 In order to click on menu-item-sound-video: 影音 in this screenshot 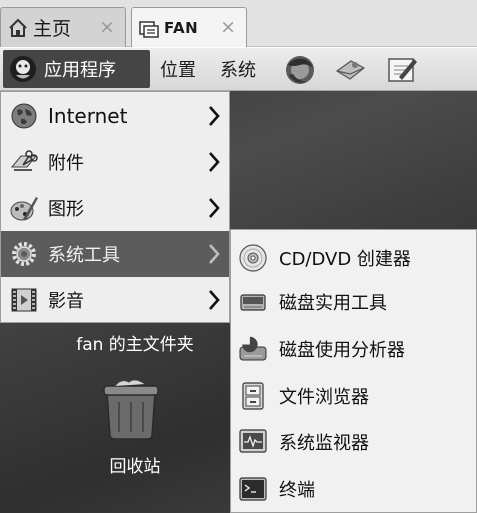, I will do `click(115, 300)`.